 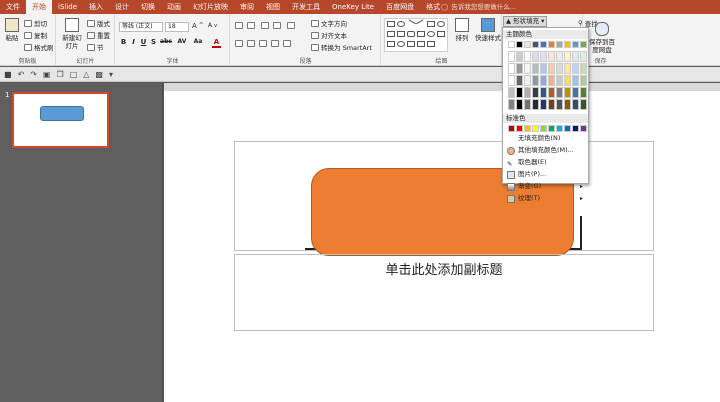 What do you see at coordinates (177, 27) in the screenshot?
I see `font-size-combo: 18` at bounding box center [177, 27].